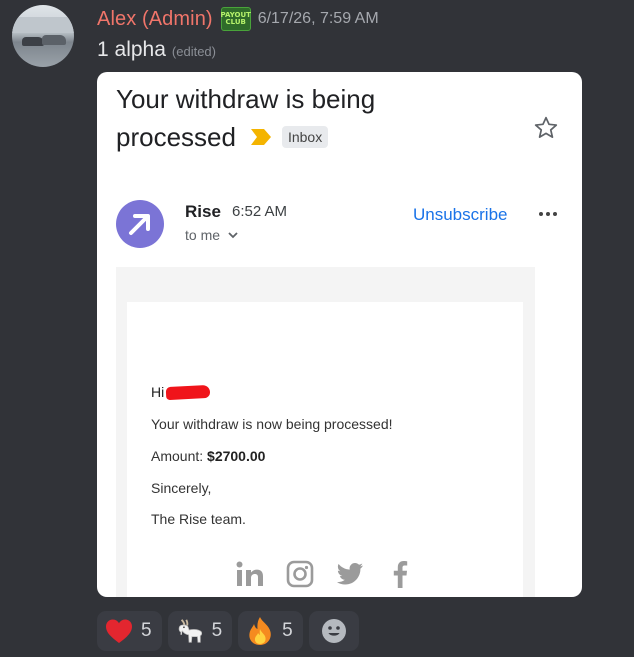  Describe the element at coordinates (43, 36) in the screenshot. I see `author-avatar` at that location.